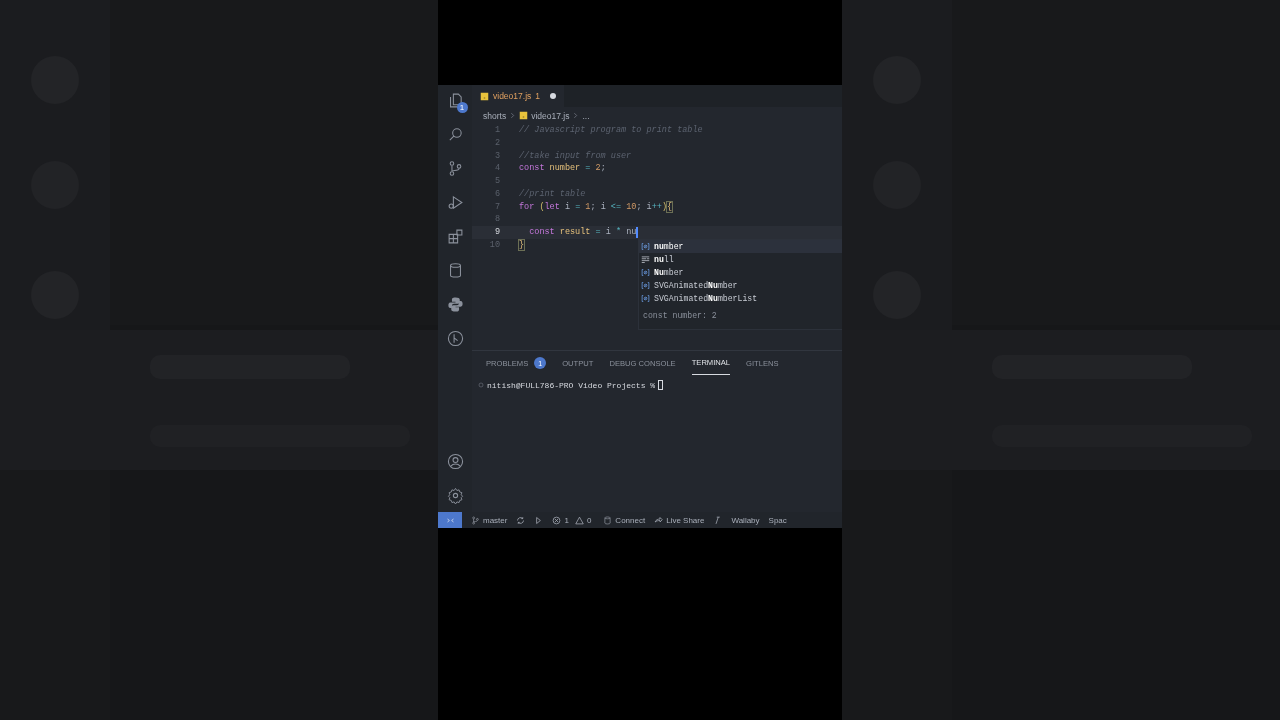  I want to click on breadcrumb-item: video17.js, so click(550, 115).